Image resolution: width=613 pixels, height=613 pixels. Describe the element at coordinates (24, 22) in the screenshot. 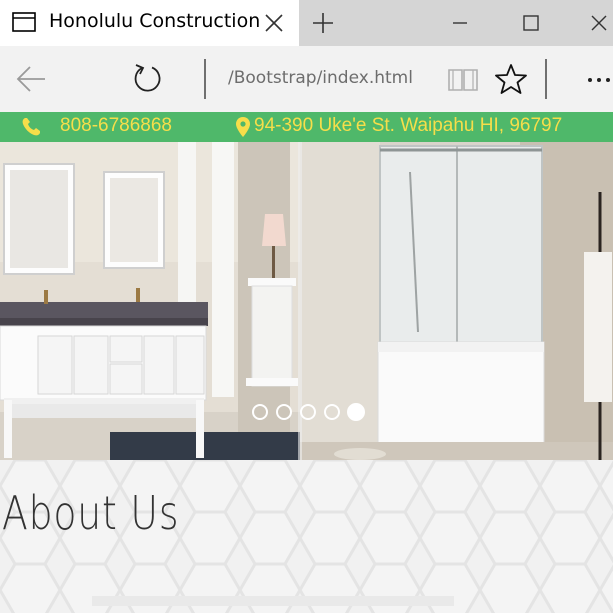

I see `tab-page-icon` at that location.